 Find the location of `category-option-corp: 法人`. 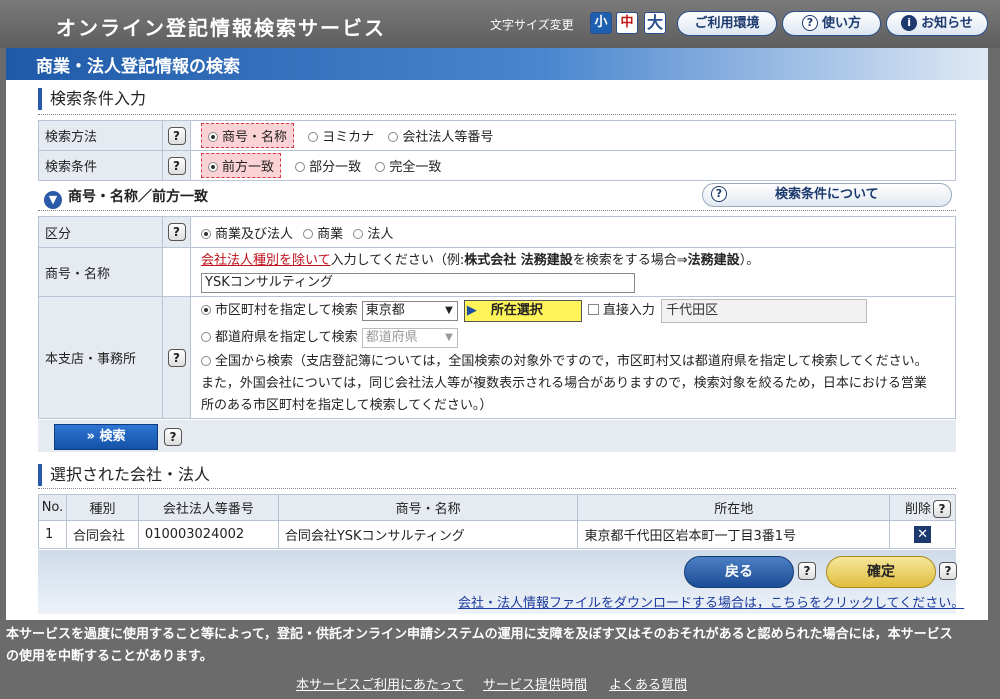

category-option-corp: 法人 is located at coordinates (373, 232).